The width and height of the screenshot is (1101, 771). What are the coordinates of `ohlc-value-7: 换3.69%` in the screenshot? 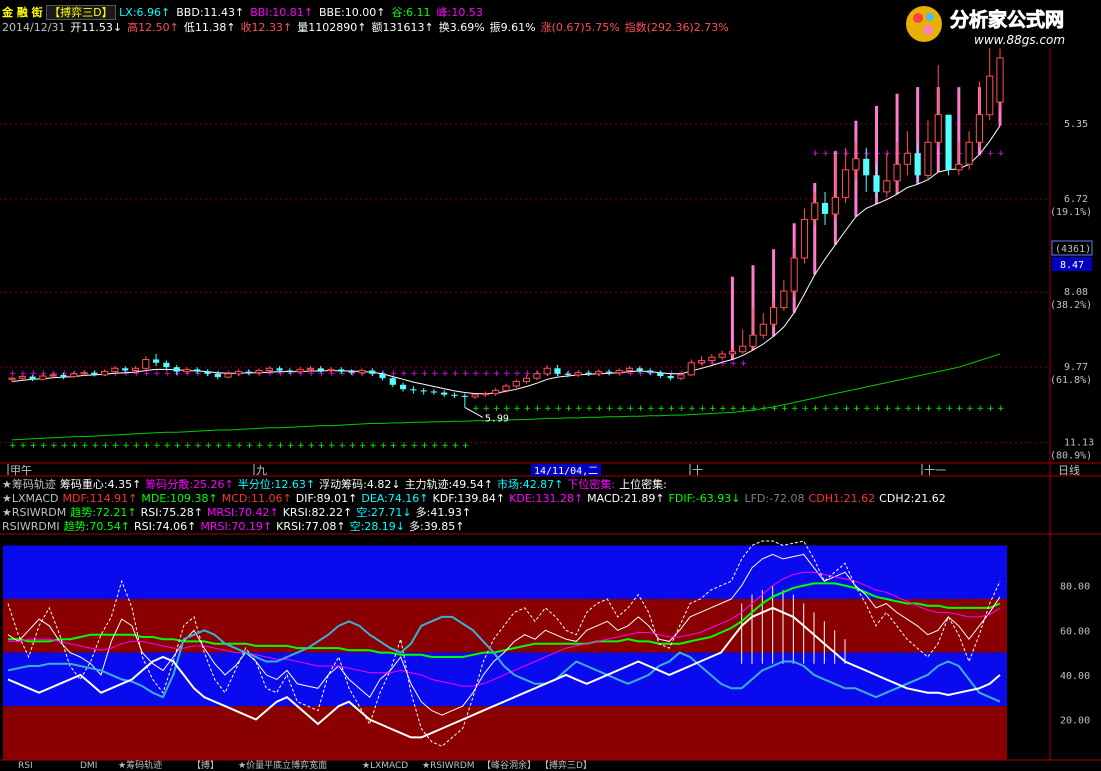 It's located at (461, 27).